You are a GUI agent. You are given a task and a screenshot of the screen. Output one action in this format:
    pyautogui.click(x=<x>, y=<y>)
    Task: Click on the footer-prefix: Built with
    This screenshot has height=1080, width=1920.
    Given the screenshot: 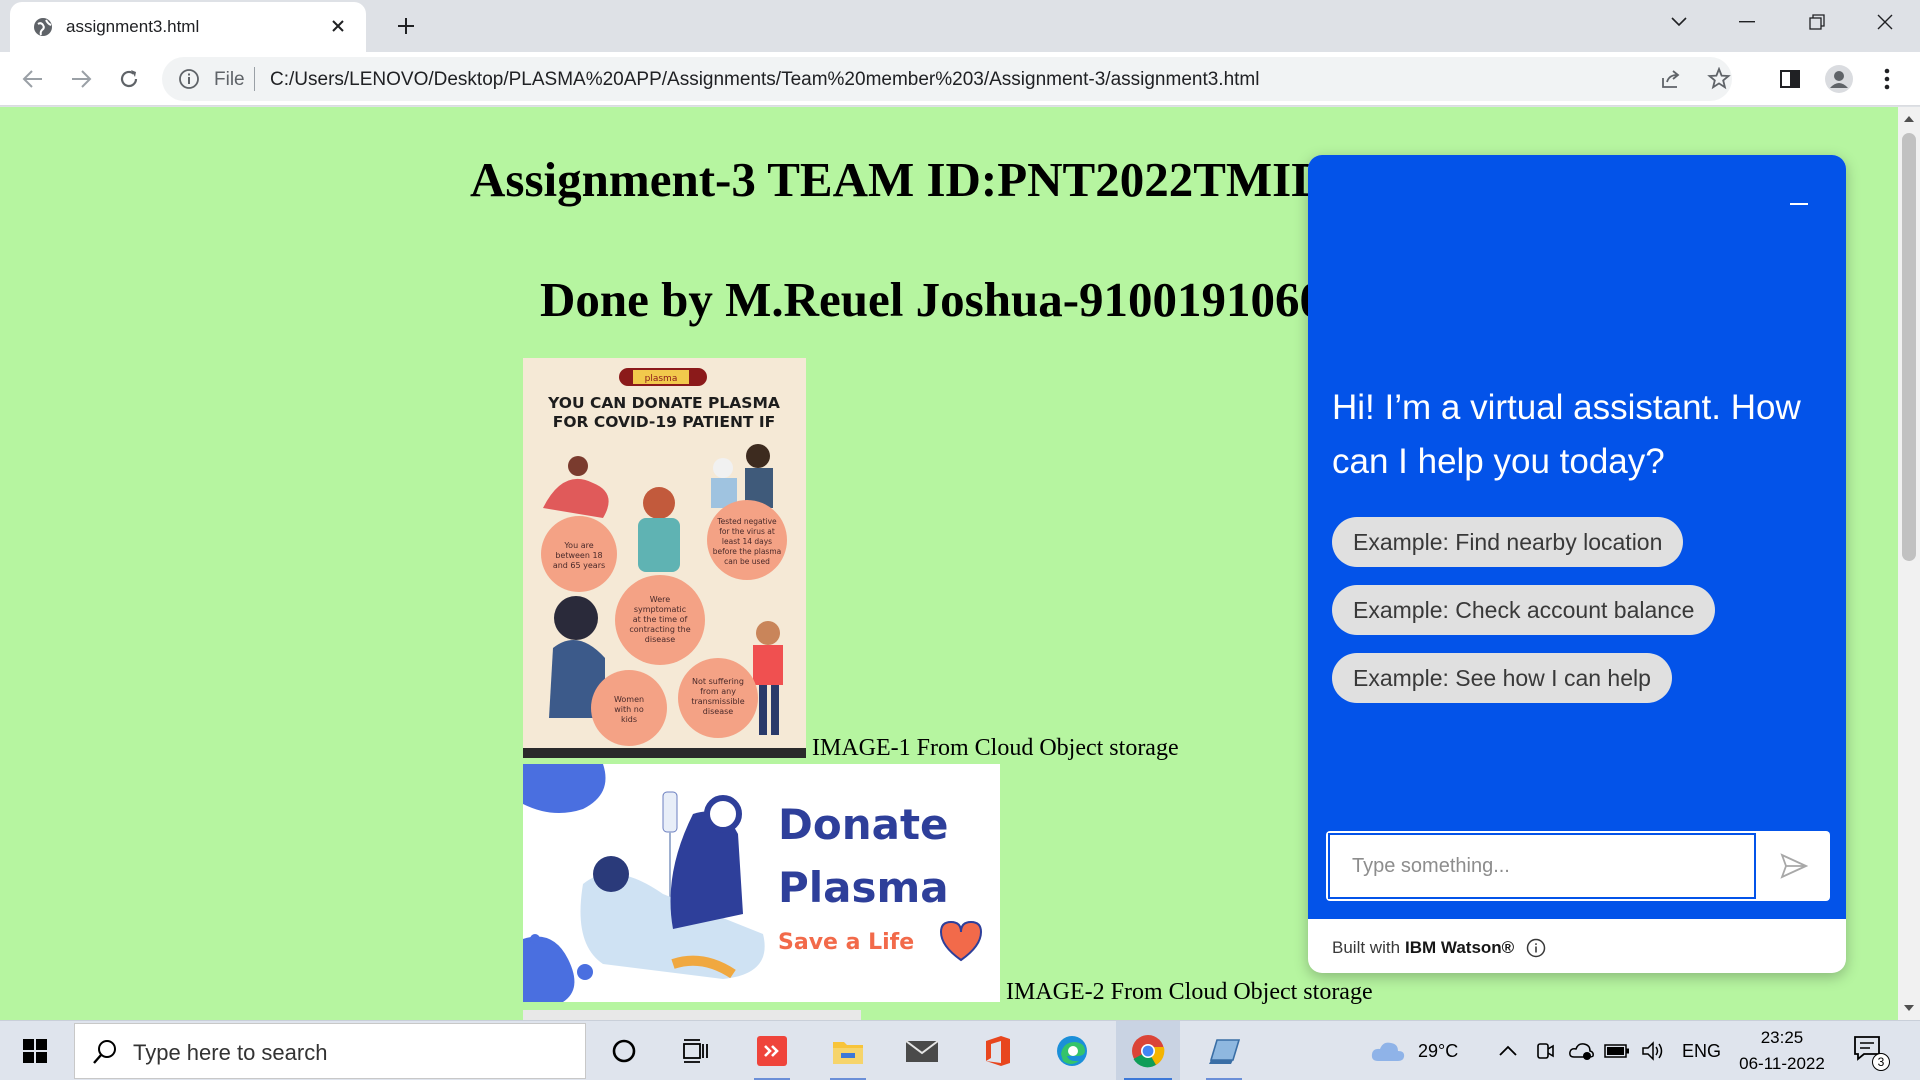 What is the action you would take?
    pyautogui.click(x=1366, y=947)
    